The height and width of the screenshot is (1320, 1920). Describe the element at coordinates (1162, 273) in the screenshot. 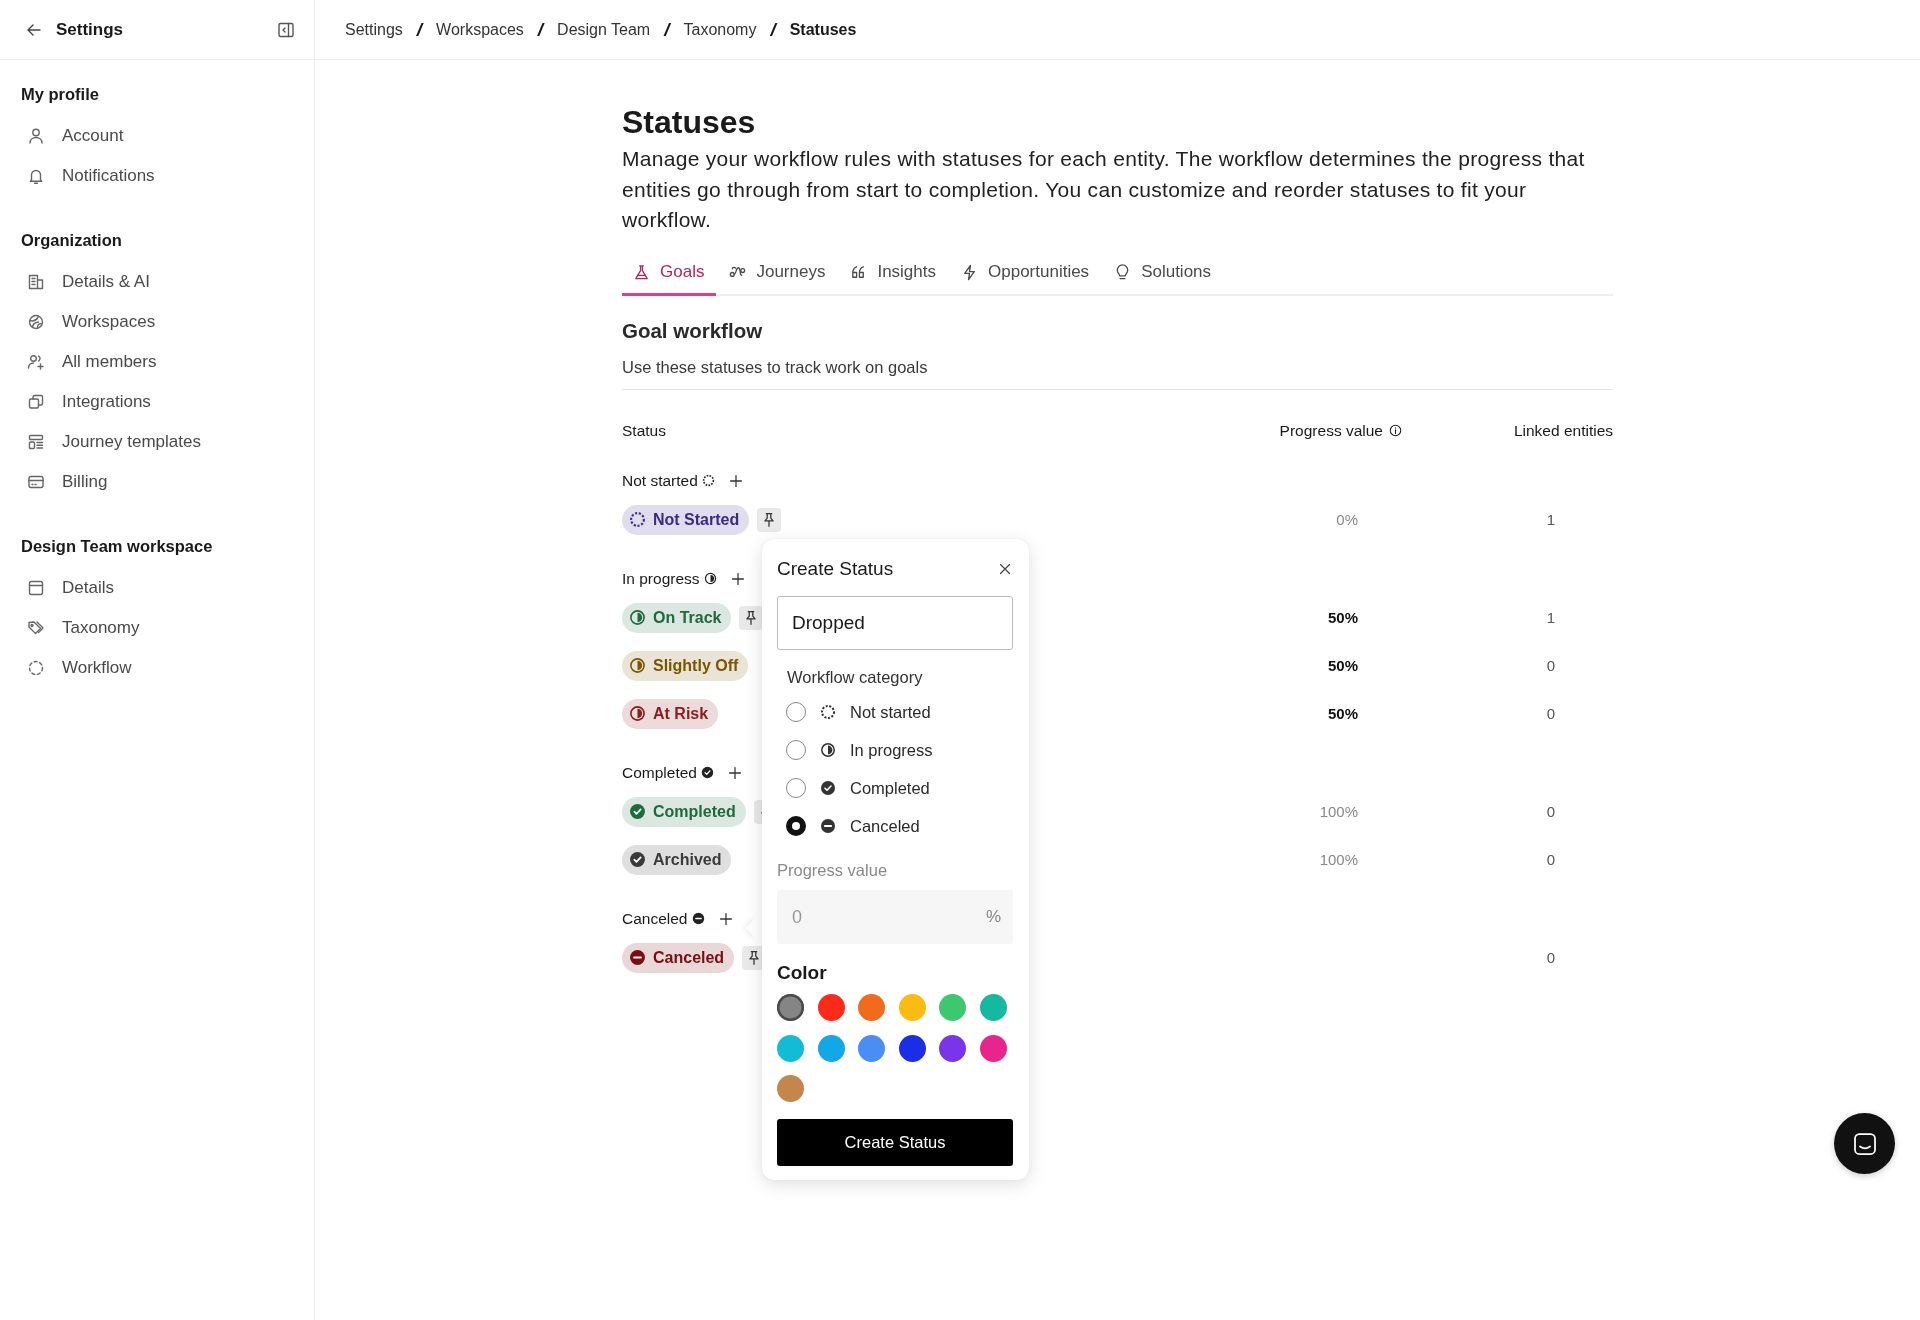

I see `tab: Solutions` at that location.